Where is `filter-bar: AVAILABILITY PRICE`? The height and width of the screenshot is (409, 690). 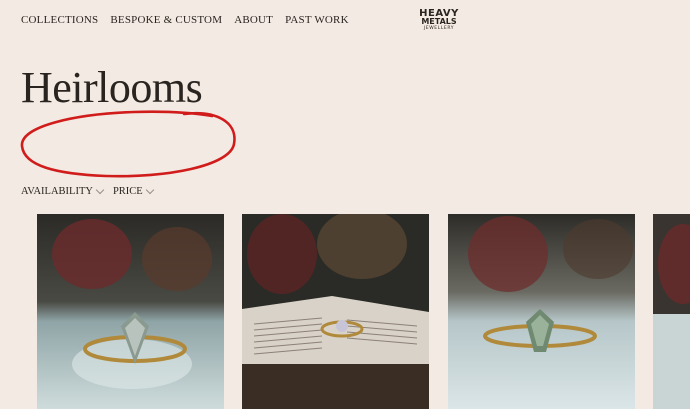 filter-bar: AVAILABILITY PRICE is located at coordinates (92, 191).